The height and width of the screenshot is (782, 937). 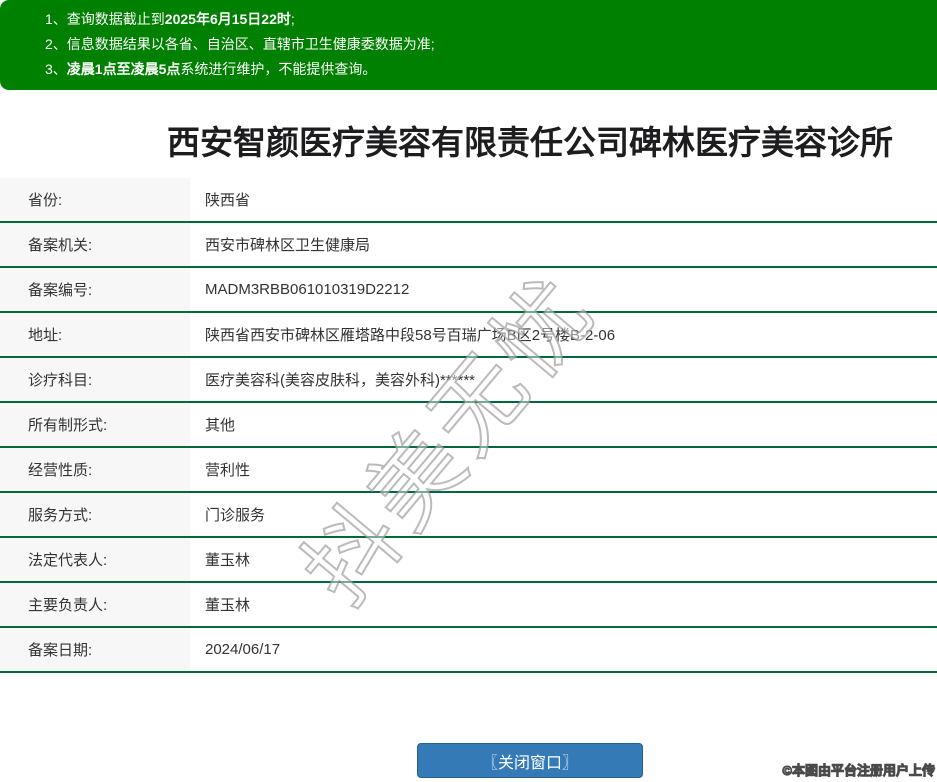 I want to click on table-row: 服务方式: 门诊服务, so click(x=468, y=515).